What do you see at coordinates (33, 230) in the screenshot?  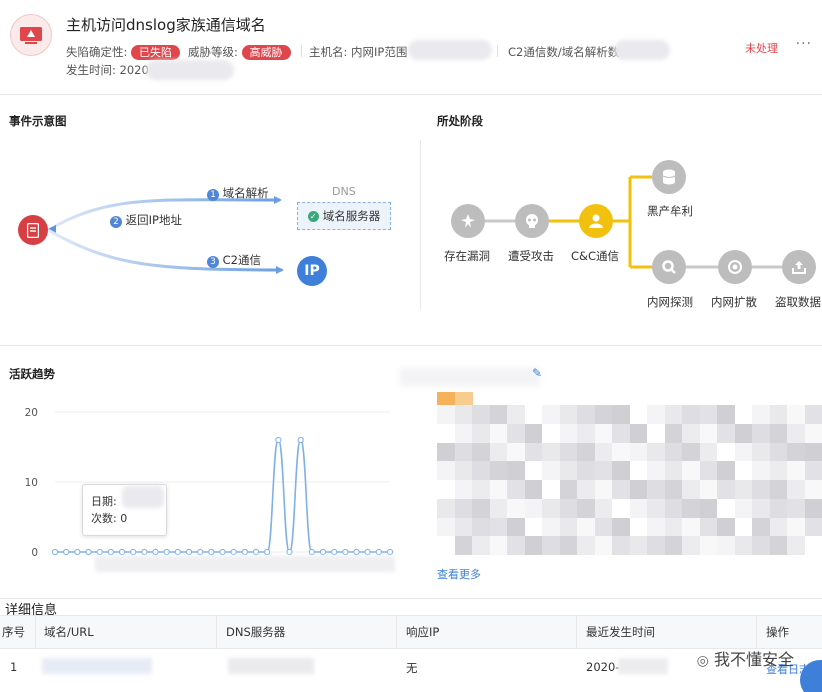 I see `host-node-icon` at bounding box center [33, 230].